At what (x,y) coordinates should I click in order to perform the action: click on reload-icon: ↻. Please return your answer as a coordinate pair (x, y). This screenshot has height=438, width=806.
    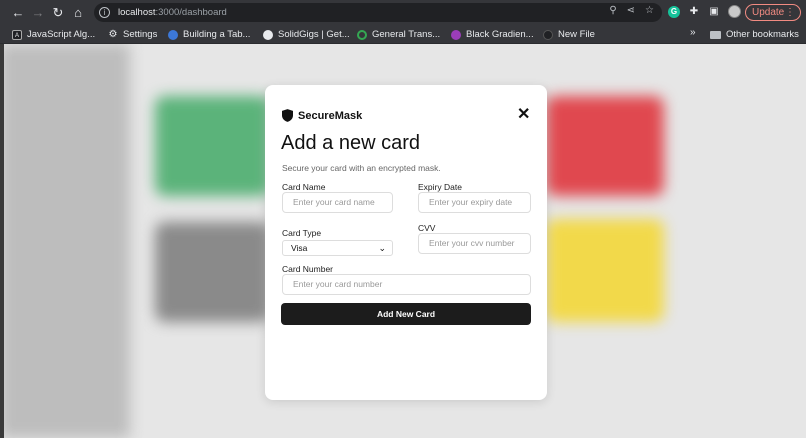
    Looking at the image, I should click on (58, 13).